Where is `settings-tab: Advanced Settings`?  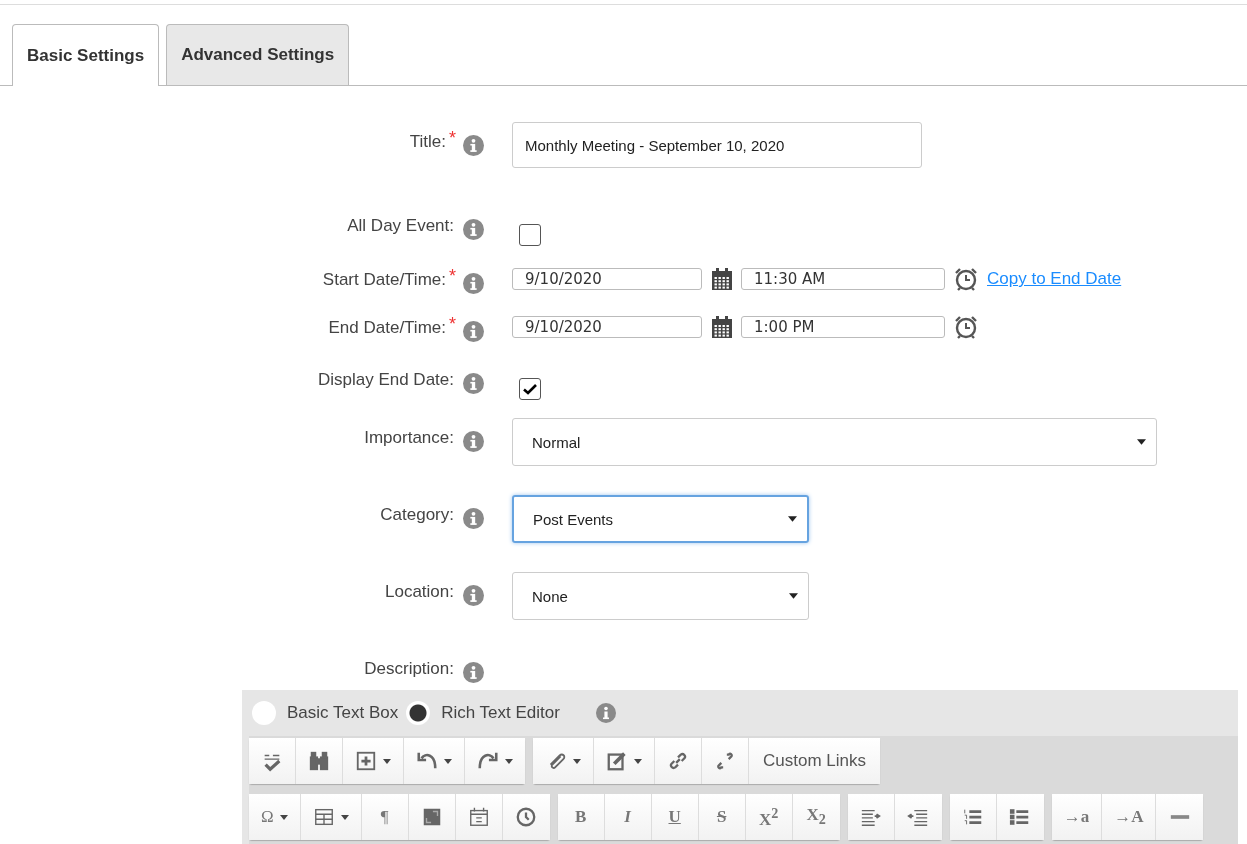 settings-tab: Advanced Settings is located at coordinates (258, 54).